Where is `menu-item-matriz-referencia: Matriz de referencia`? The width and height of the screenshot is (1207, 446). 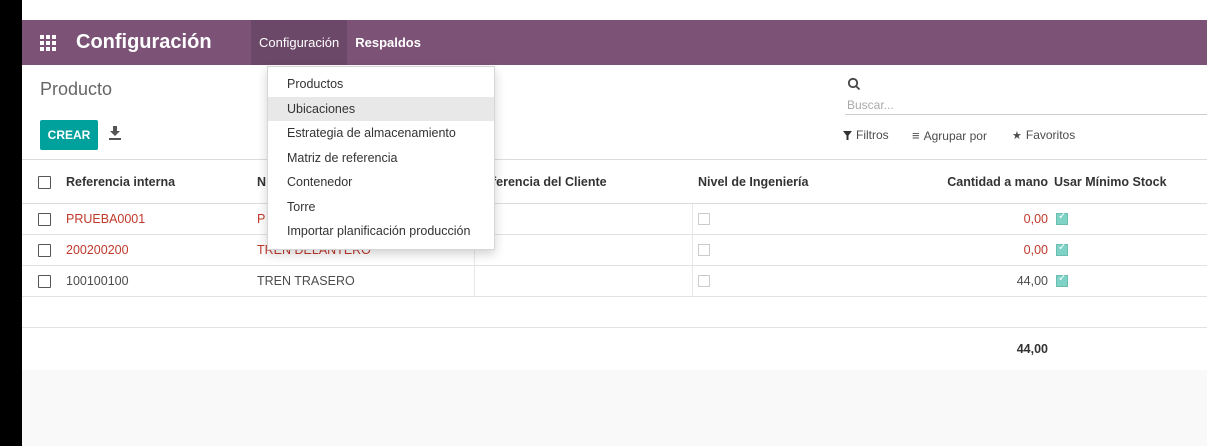 menu-item-matriz-referencia: Matriz de referencia is located at coordinates (381, 158).